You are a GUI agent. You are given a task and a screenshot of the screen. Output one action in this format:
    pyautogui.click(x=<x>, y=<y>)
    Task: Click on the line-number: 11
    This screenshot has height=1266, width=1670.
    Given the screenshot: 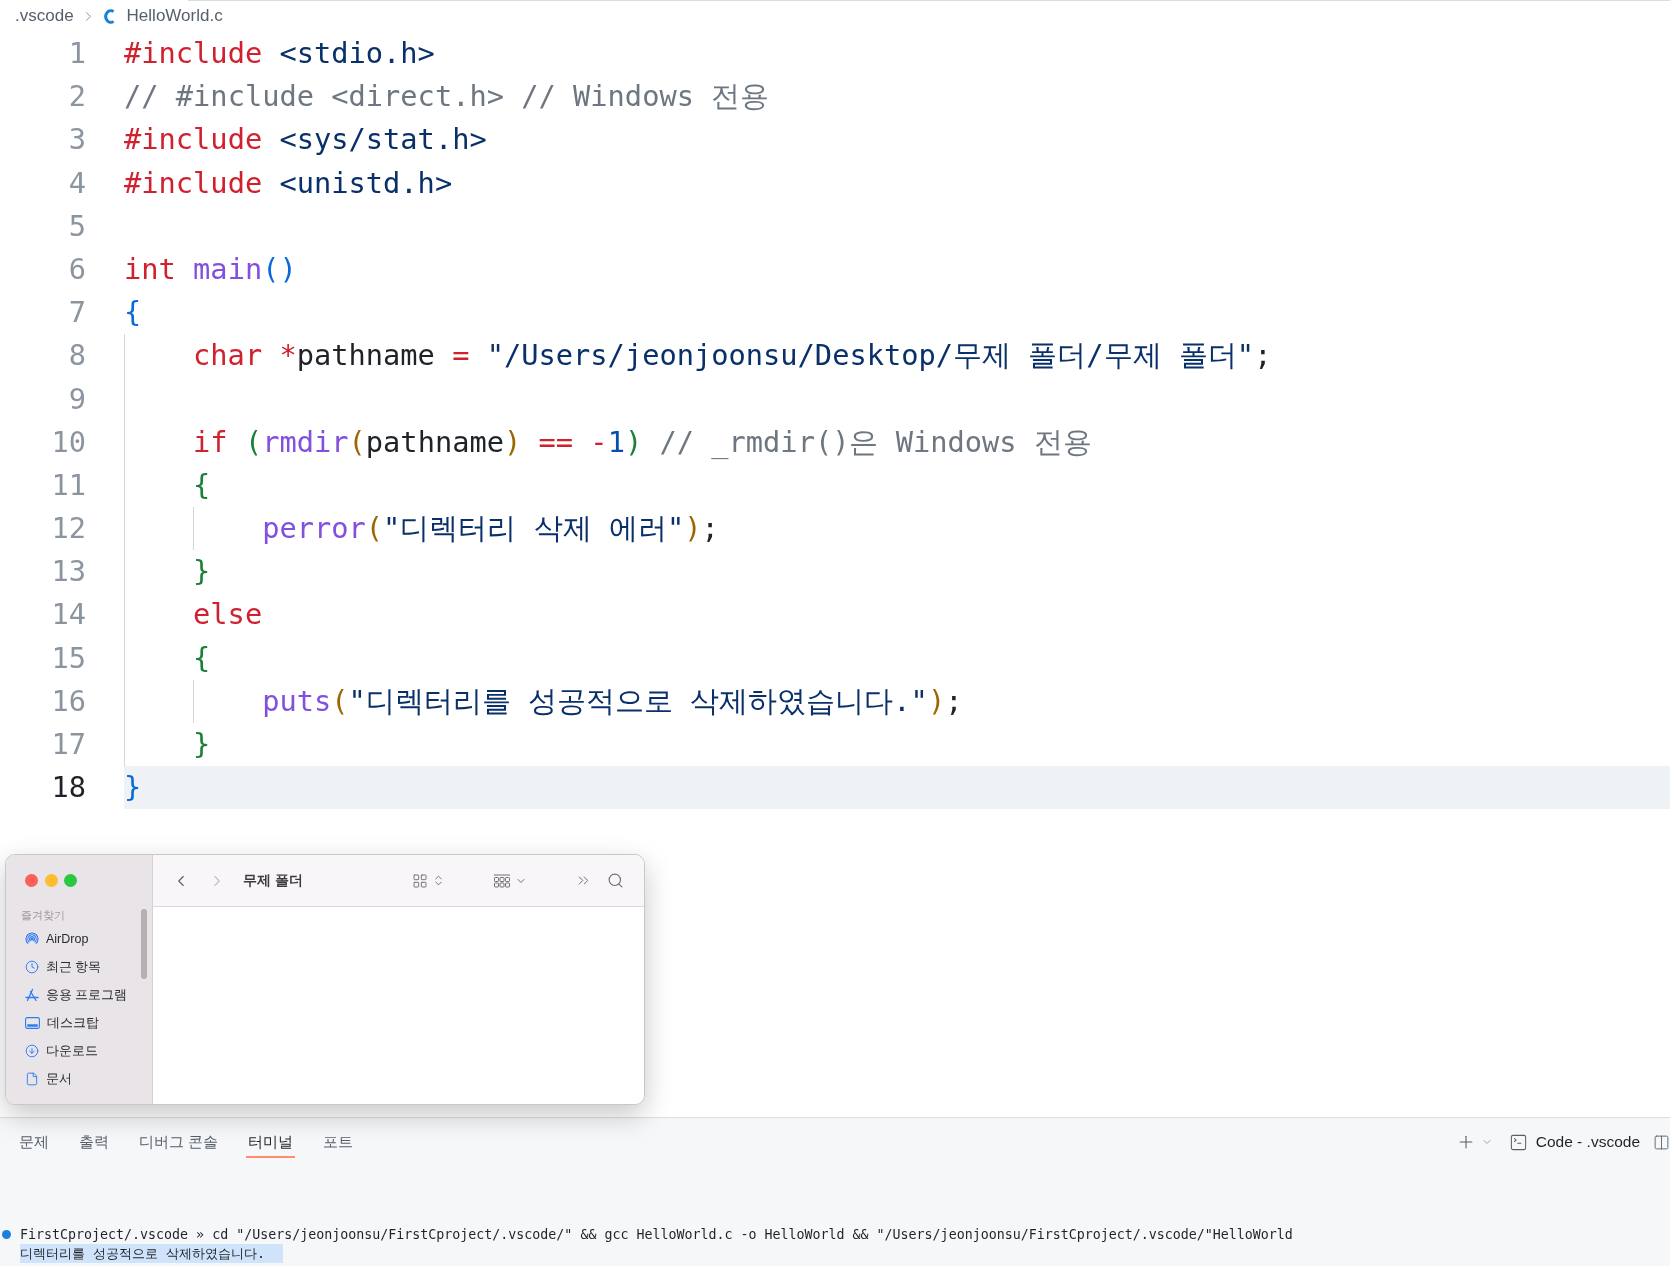 What is the action you would take?
    pyautogui.click(x=68, y=485)
    